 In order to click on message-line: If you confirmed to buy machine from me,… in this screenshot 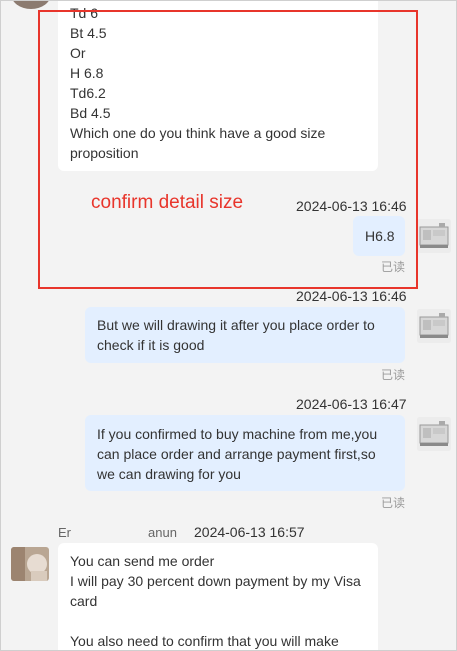, I will do `click(237, 434)`.